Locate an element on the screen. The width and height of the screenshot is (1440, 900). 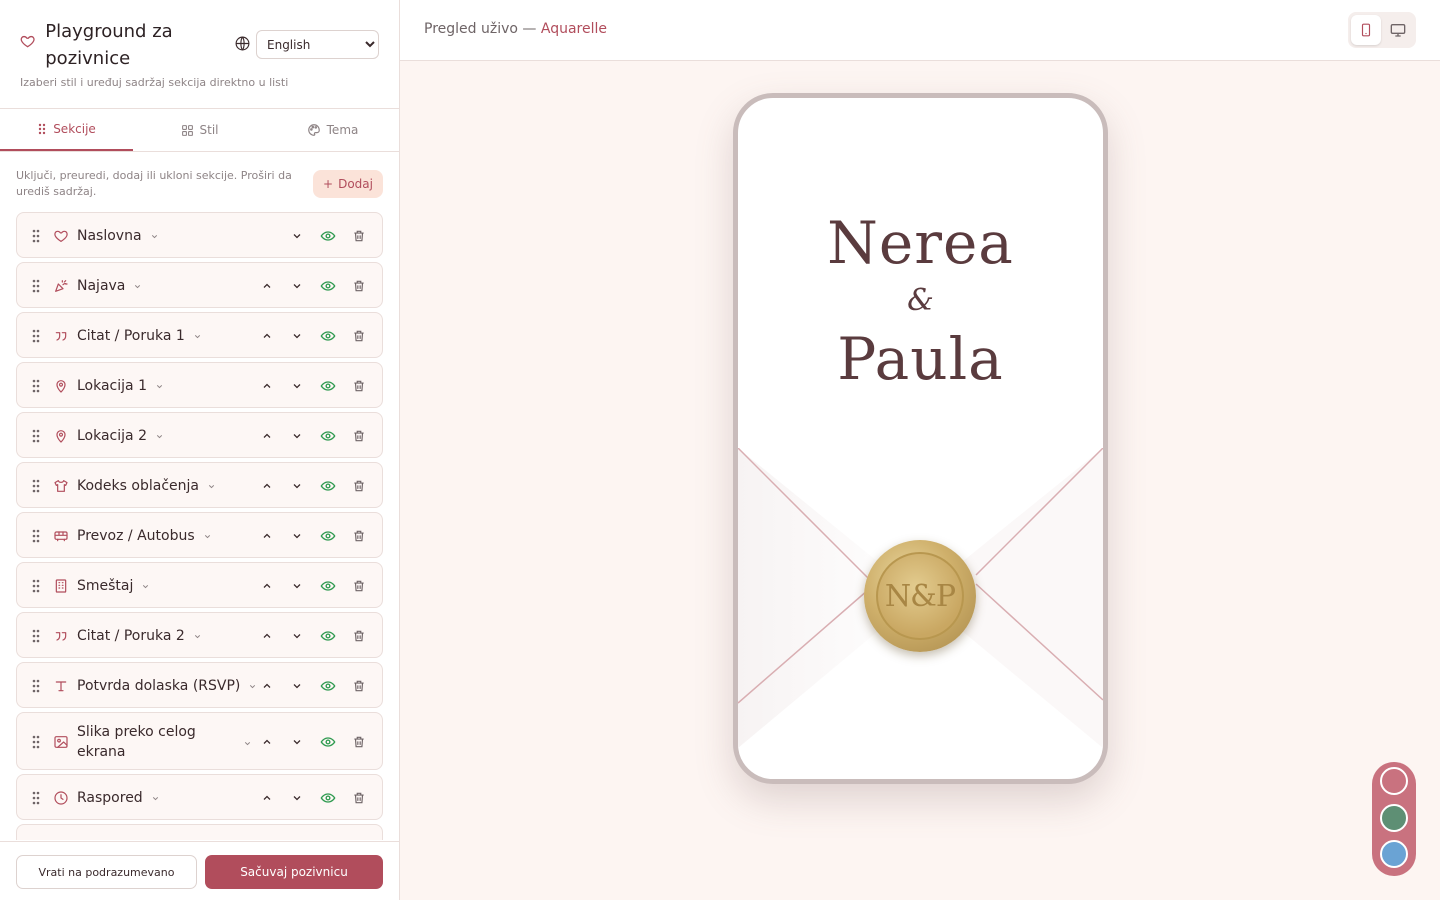
swatch-green is located at coordinates (1394, 818).